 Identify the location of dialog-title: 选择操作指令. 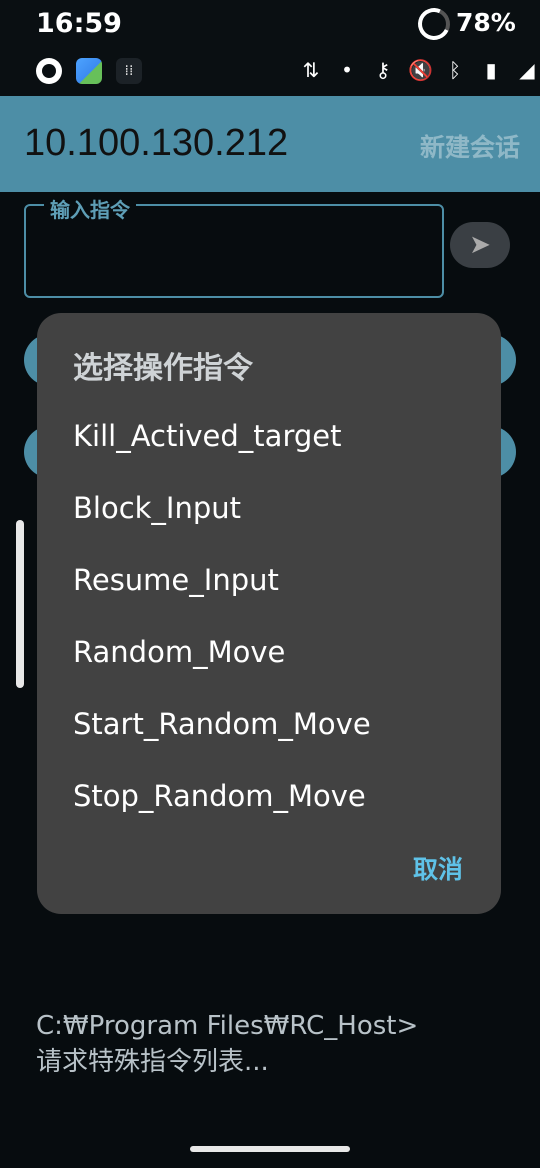
(163, 368).